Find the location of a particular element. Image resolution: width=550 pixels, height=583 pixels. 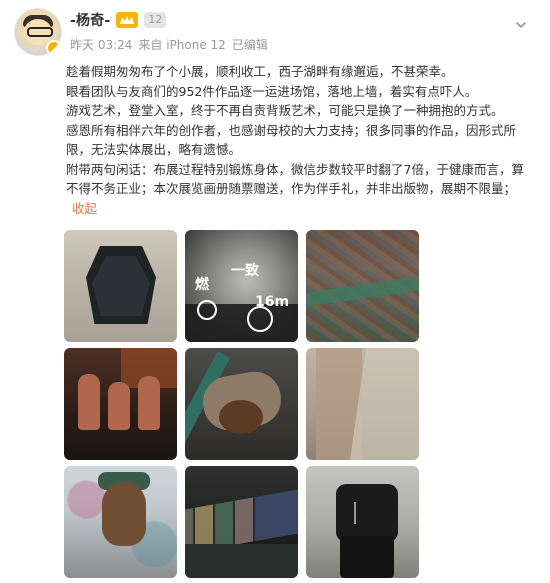

author-name: -杨奇- is located at coordinates (90, 20).